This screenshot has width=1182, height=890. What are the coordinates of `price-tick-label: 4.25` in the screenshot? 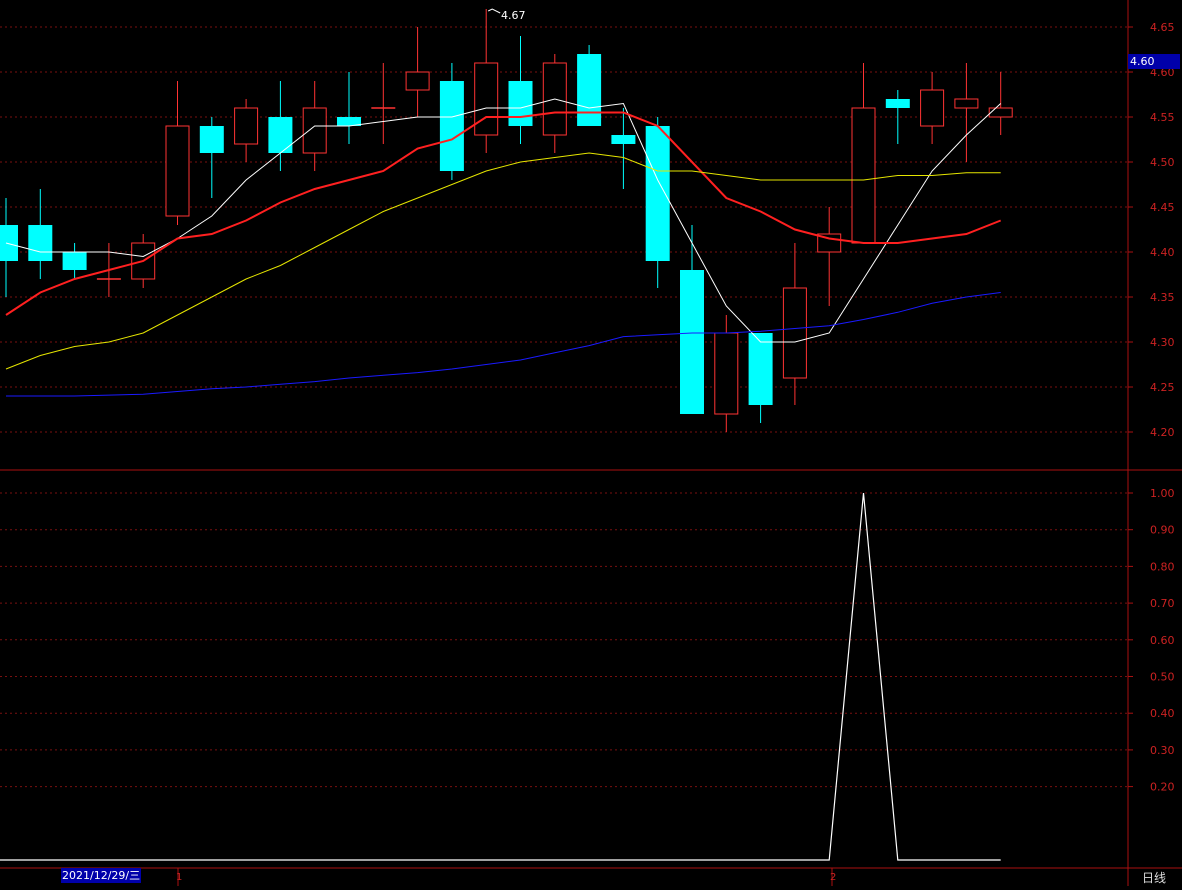 It's located at (1162, 387).